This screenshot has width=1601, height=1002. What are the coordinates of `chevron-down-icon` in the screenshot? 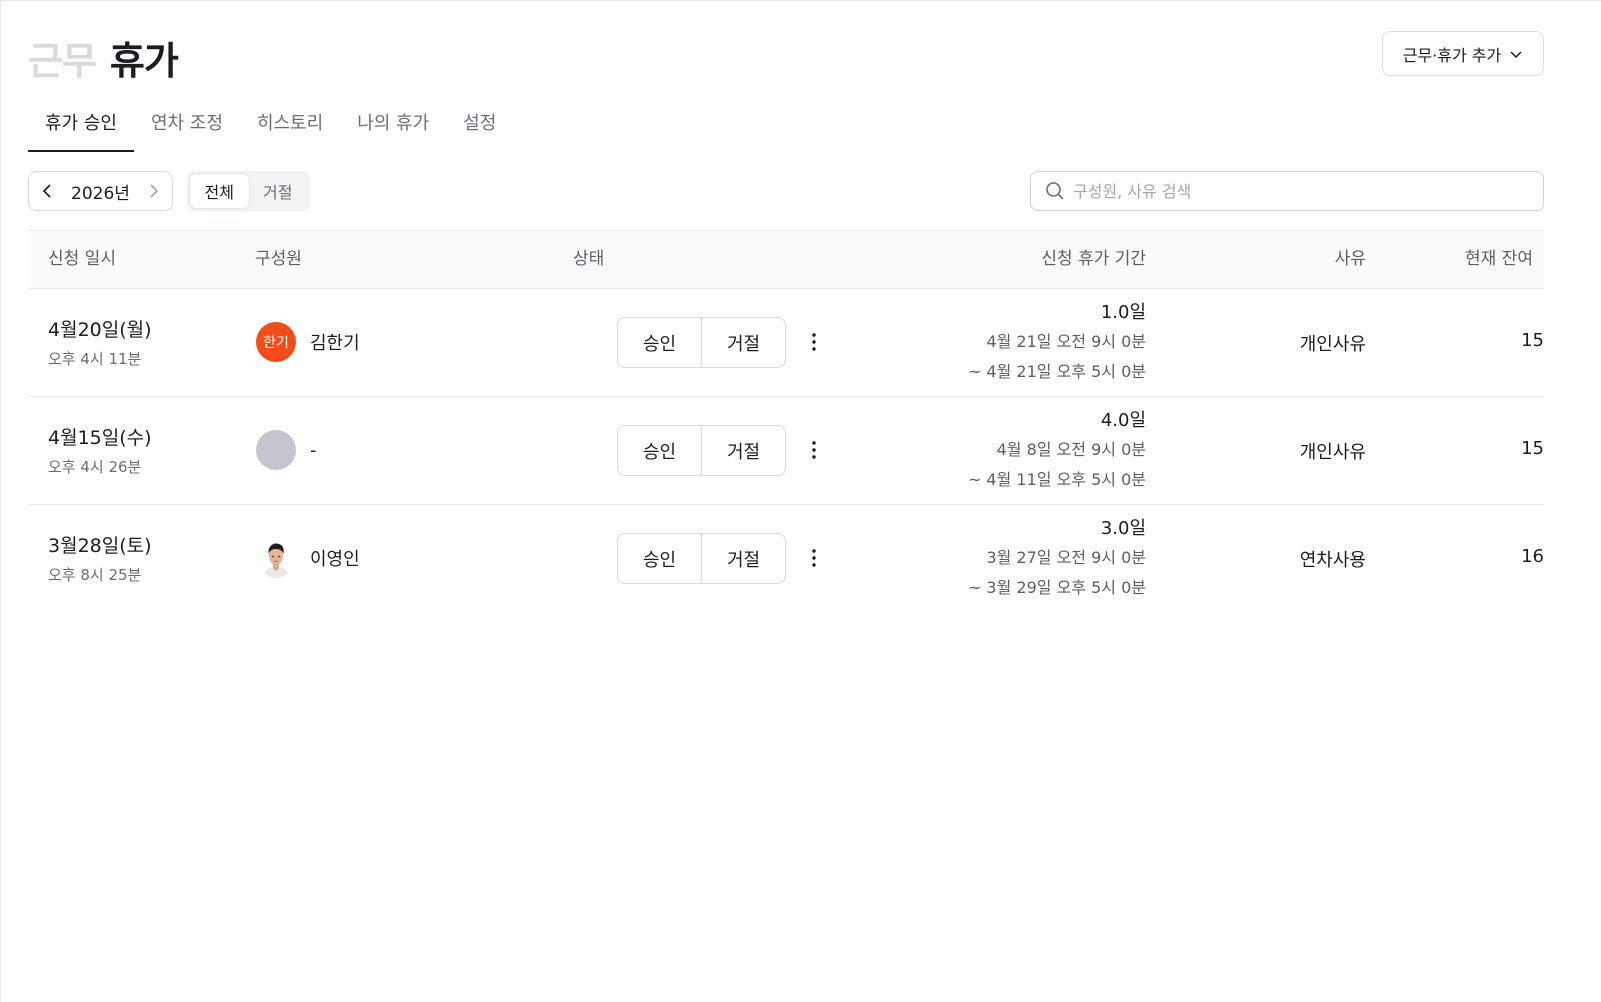 It's located at (1516, 54).